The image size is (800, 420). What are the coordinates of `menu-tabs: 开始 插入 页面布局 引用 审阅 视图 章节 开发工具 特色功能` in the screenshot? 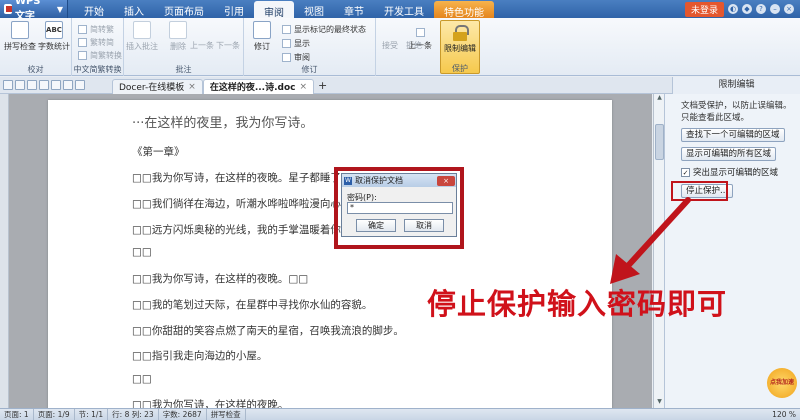 It's located at (284, 9).